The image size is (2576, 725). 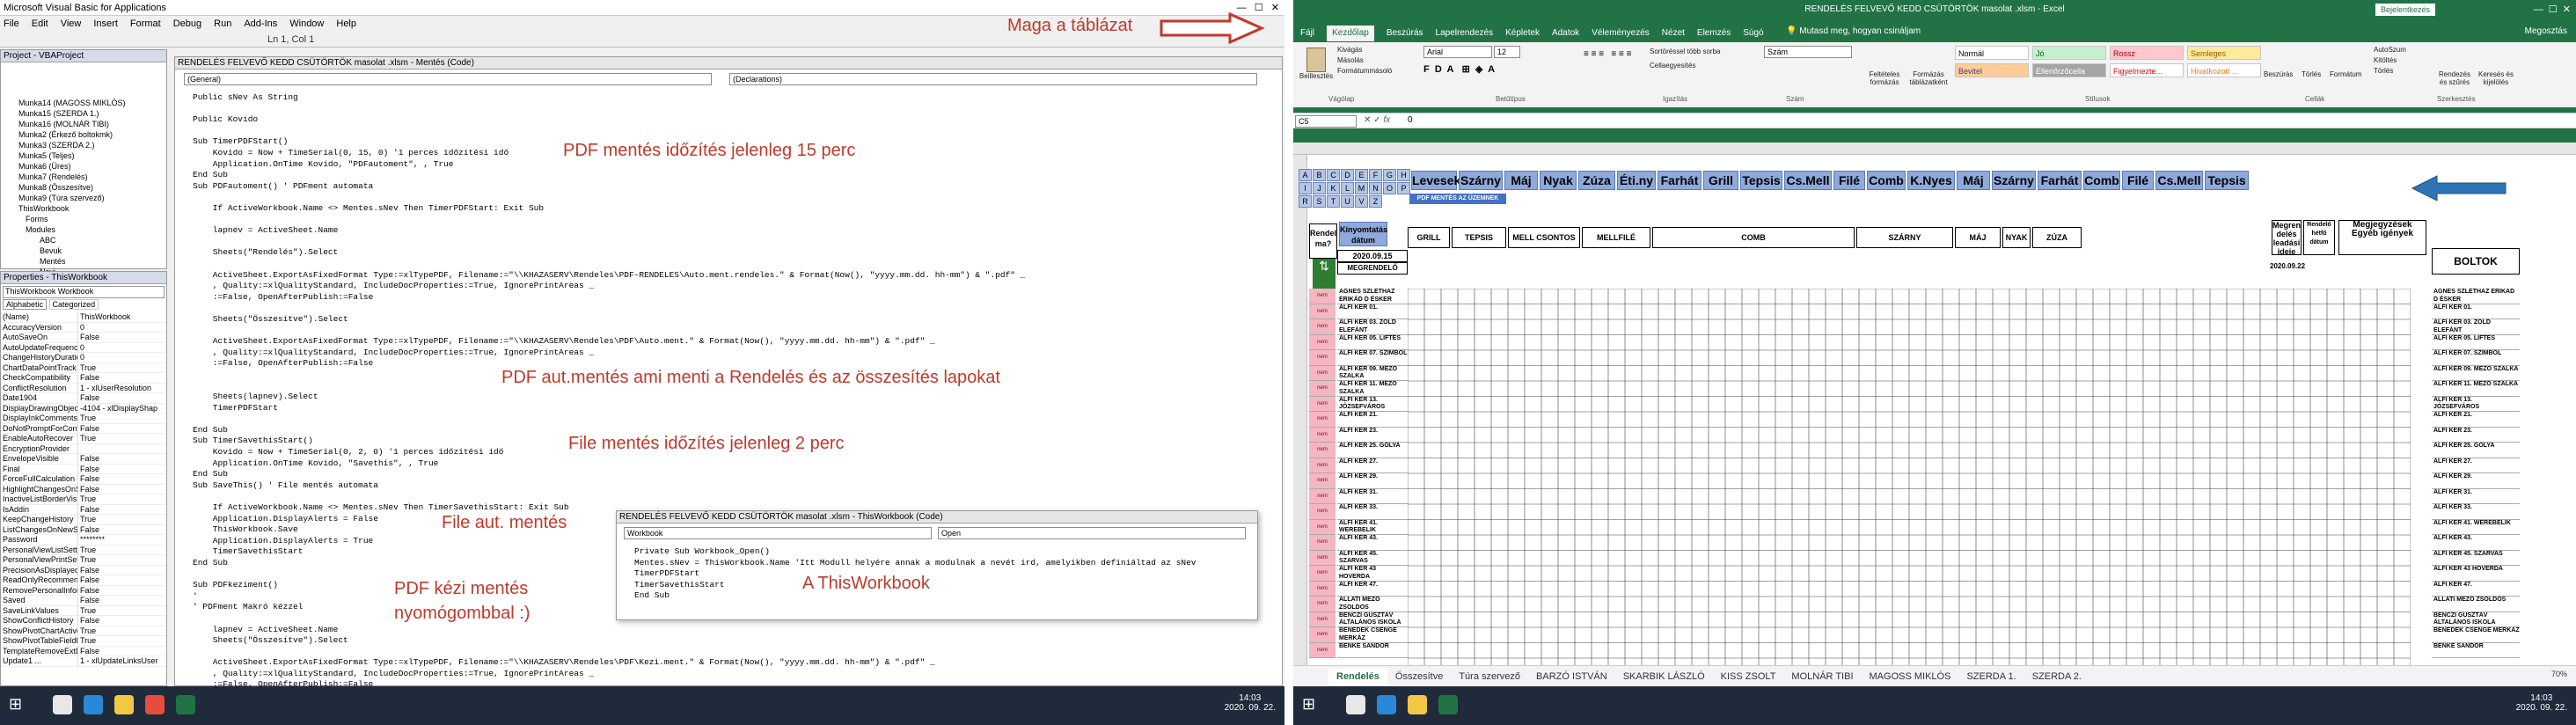 I want to click on letter-button: T, so click(x=1333, y=201).